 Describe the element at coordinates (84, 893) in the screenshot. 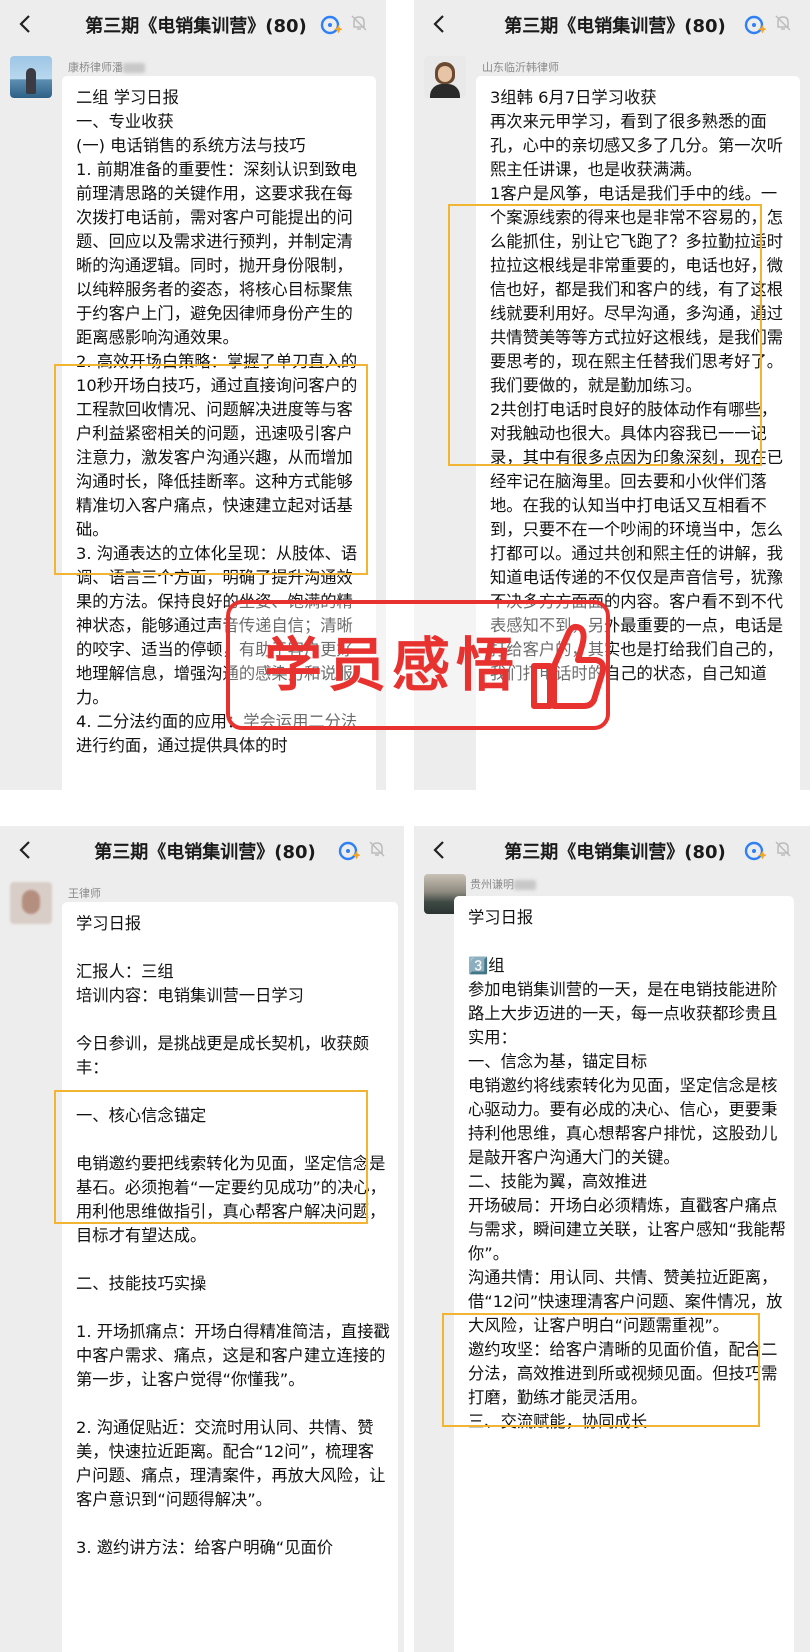

I see `sender-name: 王律师` at that location.